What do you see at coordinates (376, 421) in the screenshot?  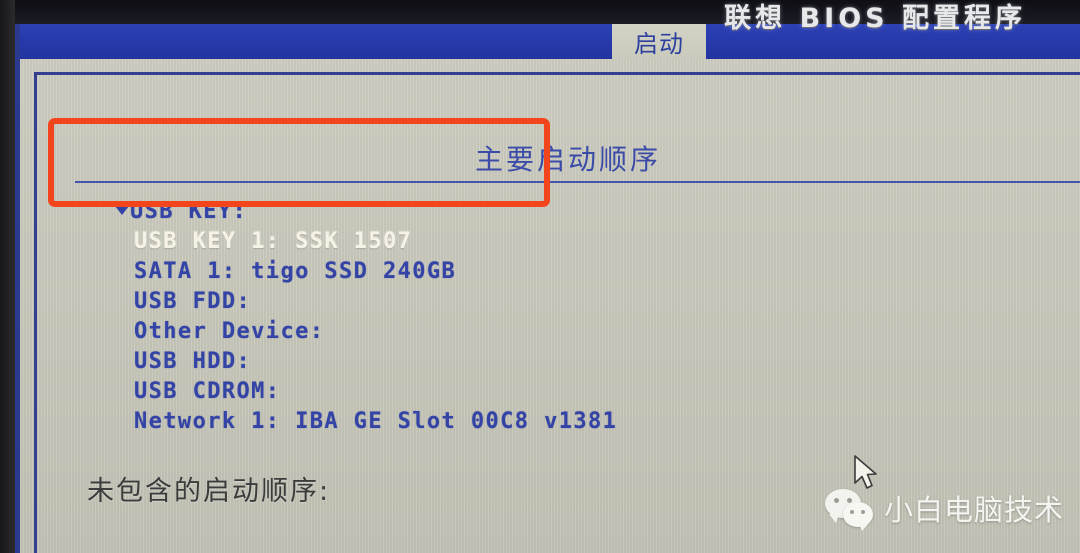 I see `boot-order-item-label: Network 1: IBA GE Slot 00C8 v1381` at bounding box center [376, 421].